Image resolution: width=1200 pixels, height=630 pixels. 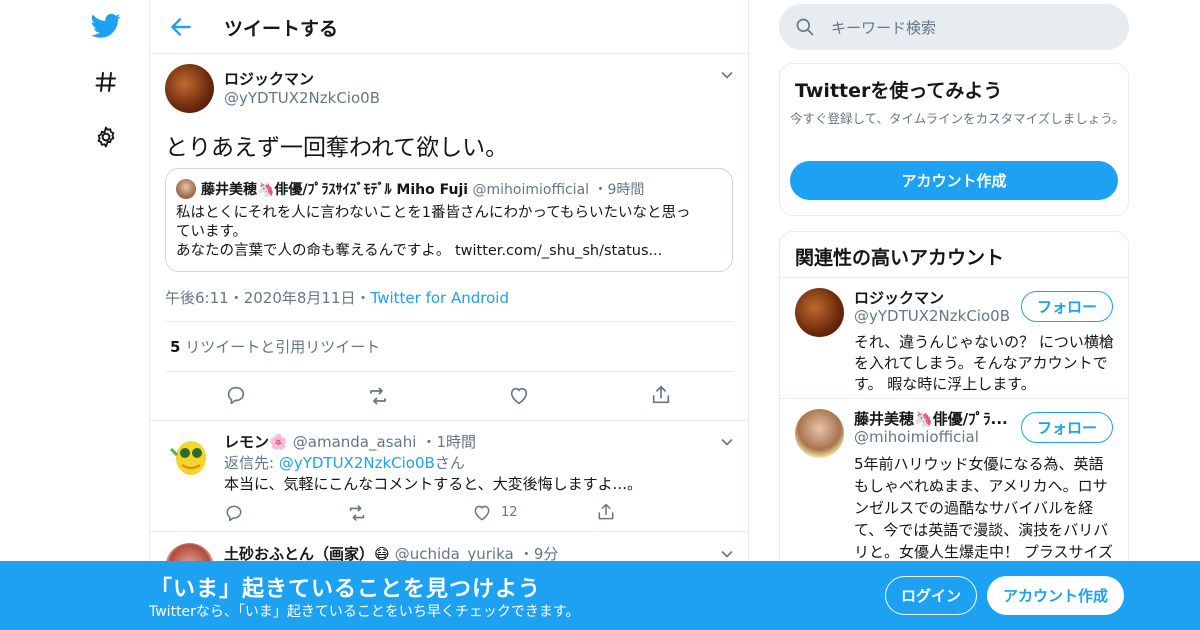 What do you see at coordinates (449, 463) in the screenshot?
I see `reply-to-suffix: さん` at bounding box center [449, 463].